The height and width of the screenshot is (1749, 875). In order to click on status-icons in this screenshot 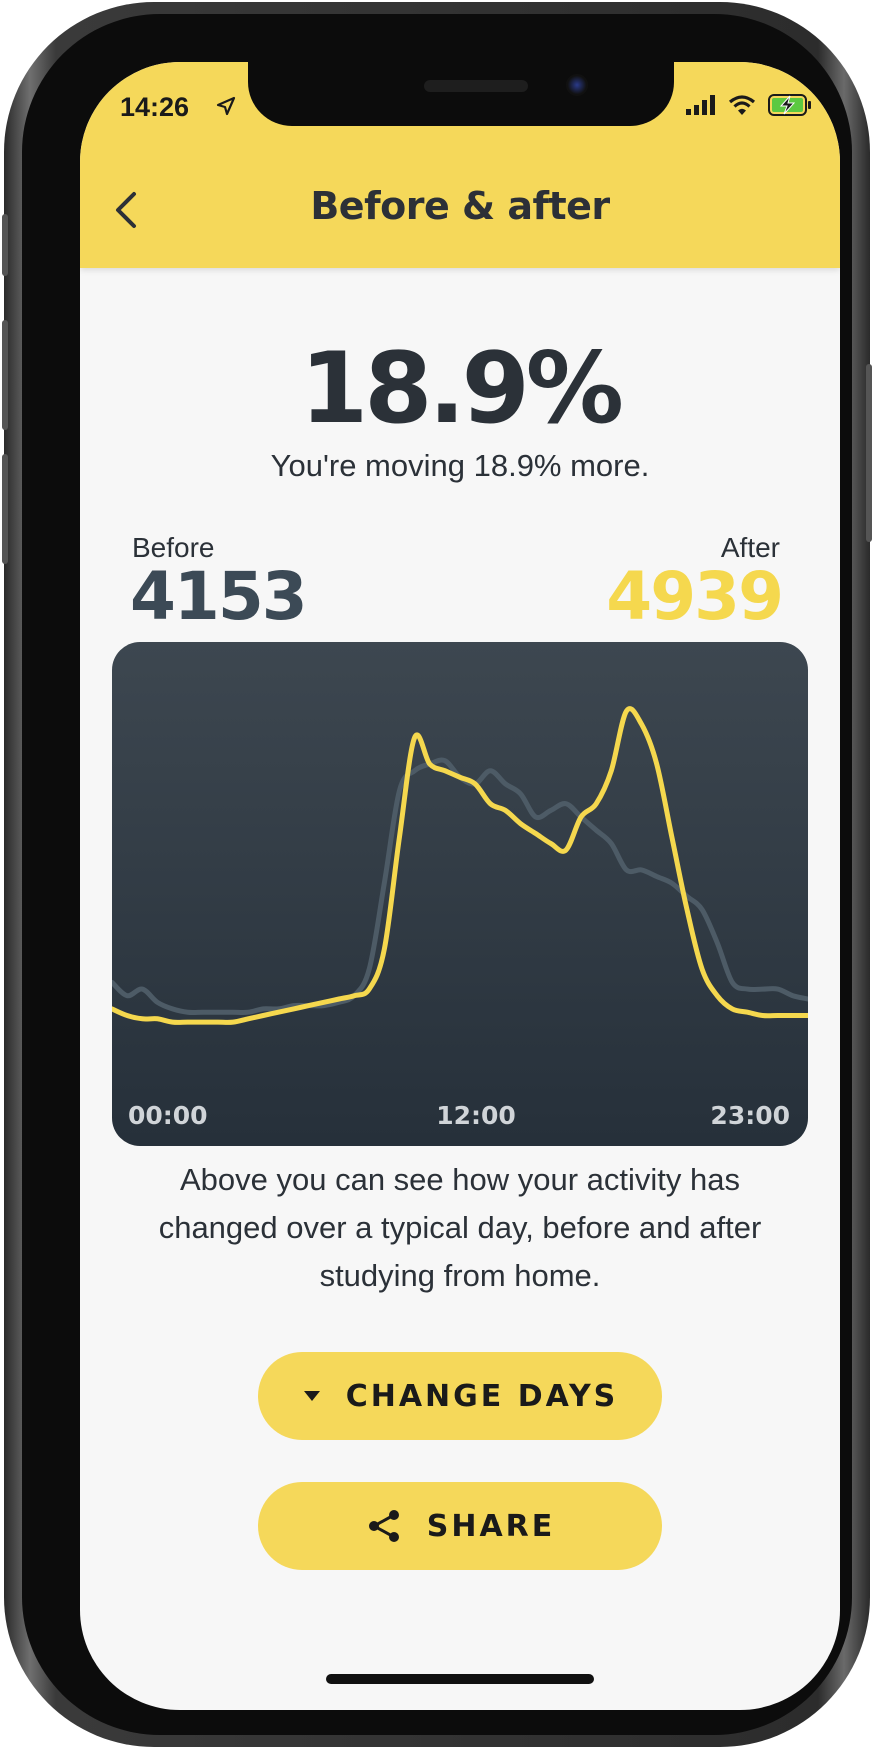, I will do `click(749, 105)`.